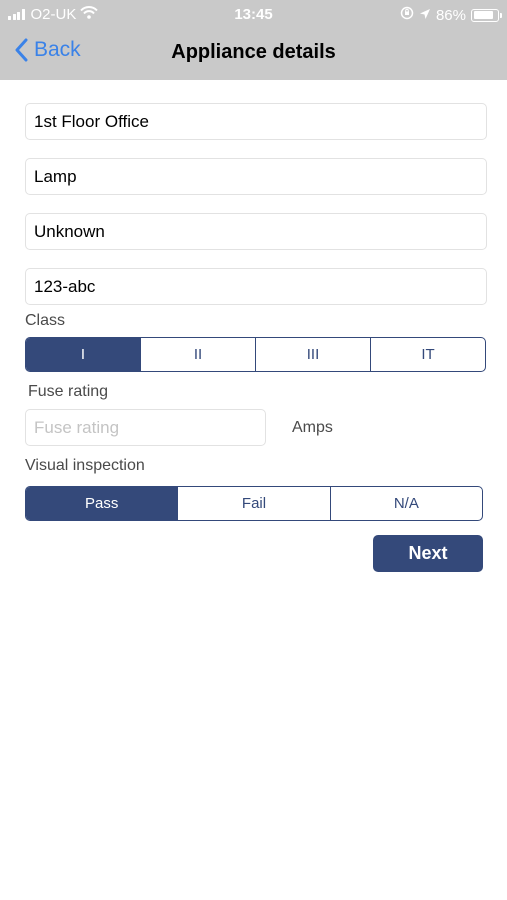 The image size is (507, 900). I want to click on inspection-option: Pass, so click(102, 503).